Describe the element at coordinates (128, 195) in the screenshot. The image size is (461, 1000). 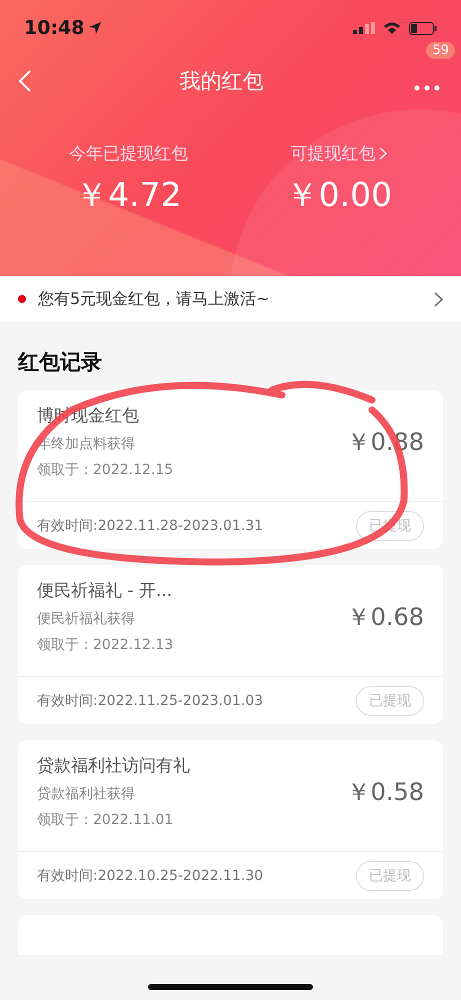
I see `summary-amount: ￥4.72` at that location.